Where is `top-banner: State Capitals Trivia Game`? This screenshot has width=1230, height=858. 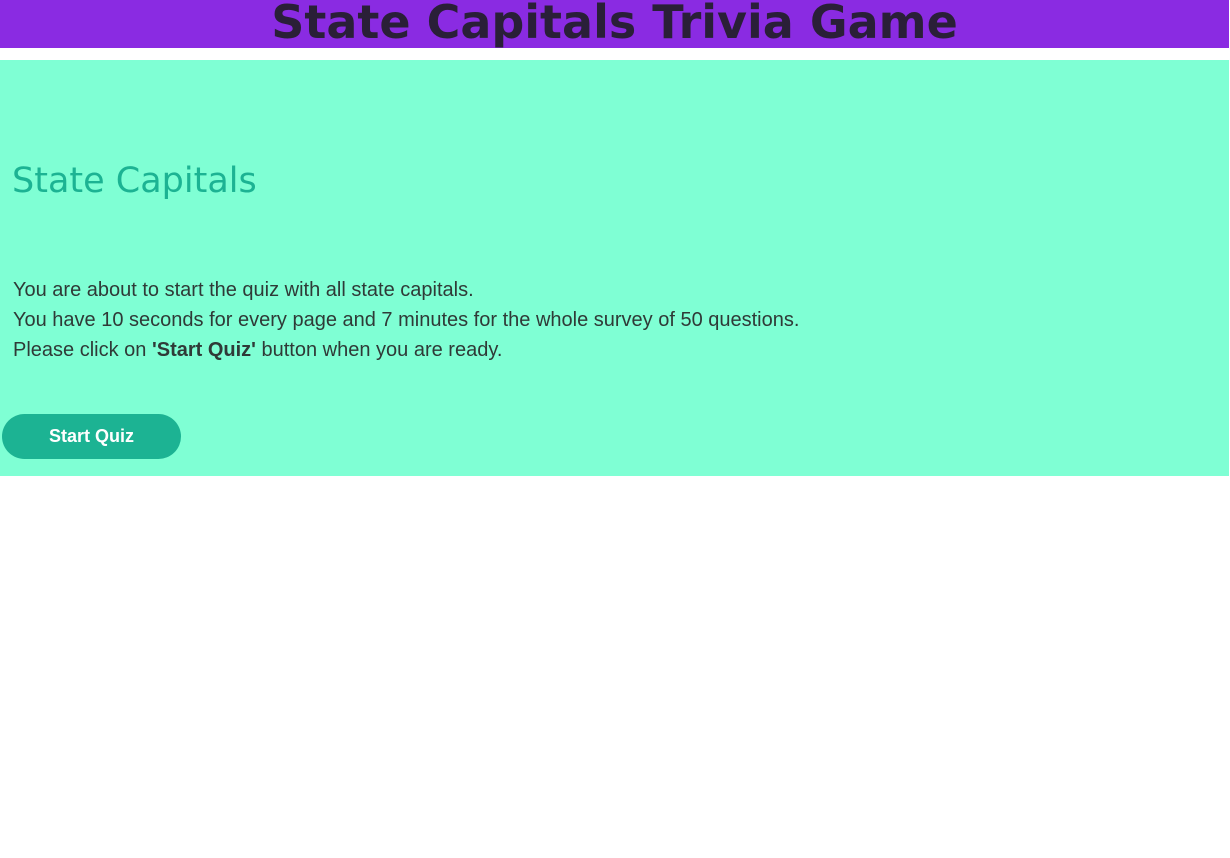 top-banner: State Capitals Trivia Game is located at coordinates (614, 24).